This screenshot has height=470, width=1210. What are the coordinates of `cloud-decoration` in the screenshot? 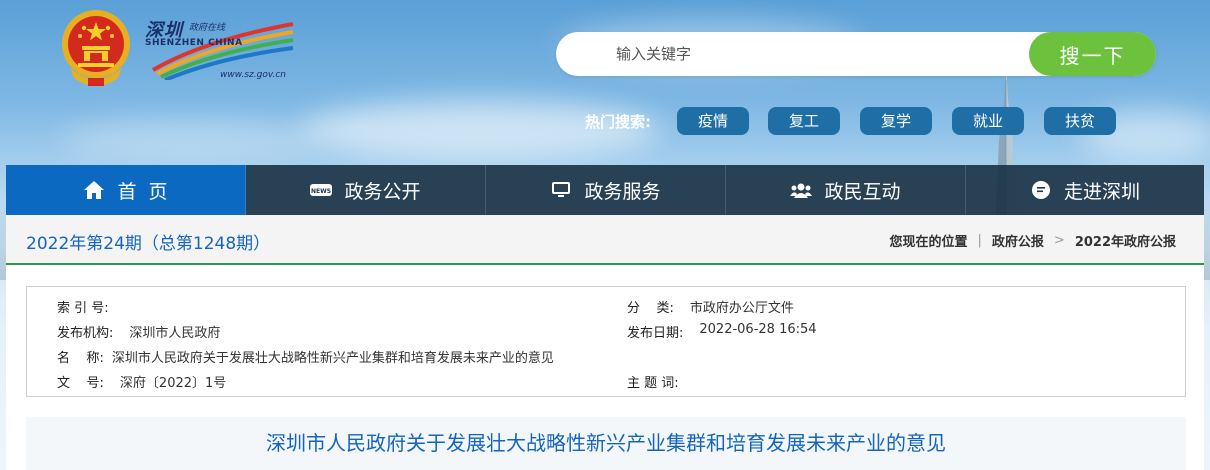 It's located at (190, 140).